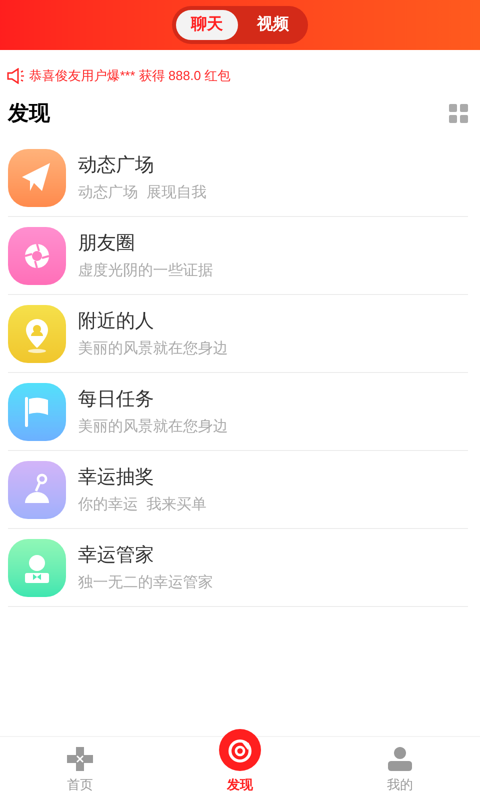  What do you see at coordinates (16, 76) in the screenshot?
I see `speaker-icon` at bounding box center [16, 76].